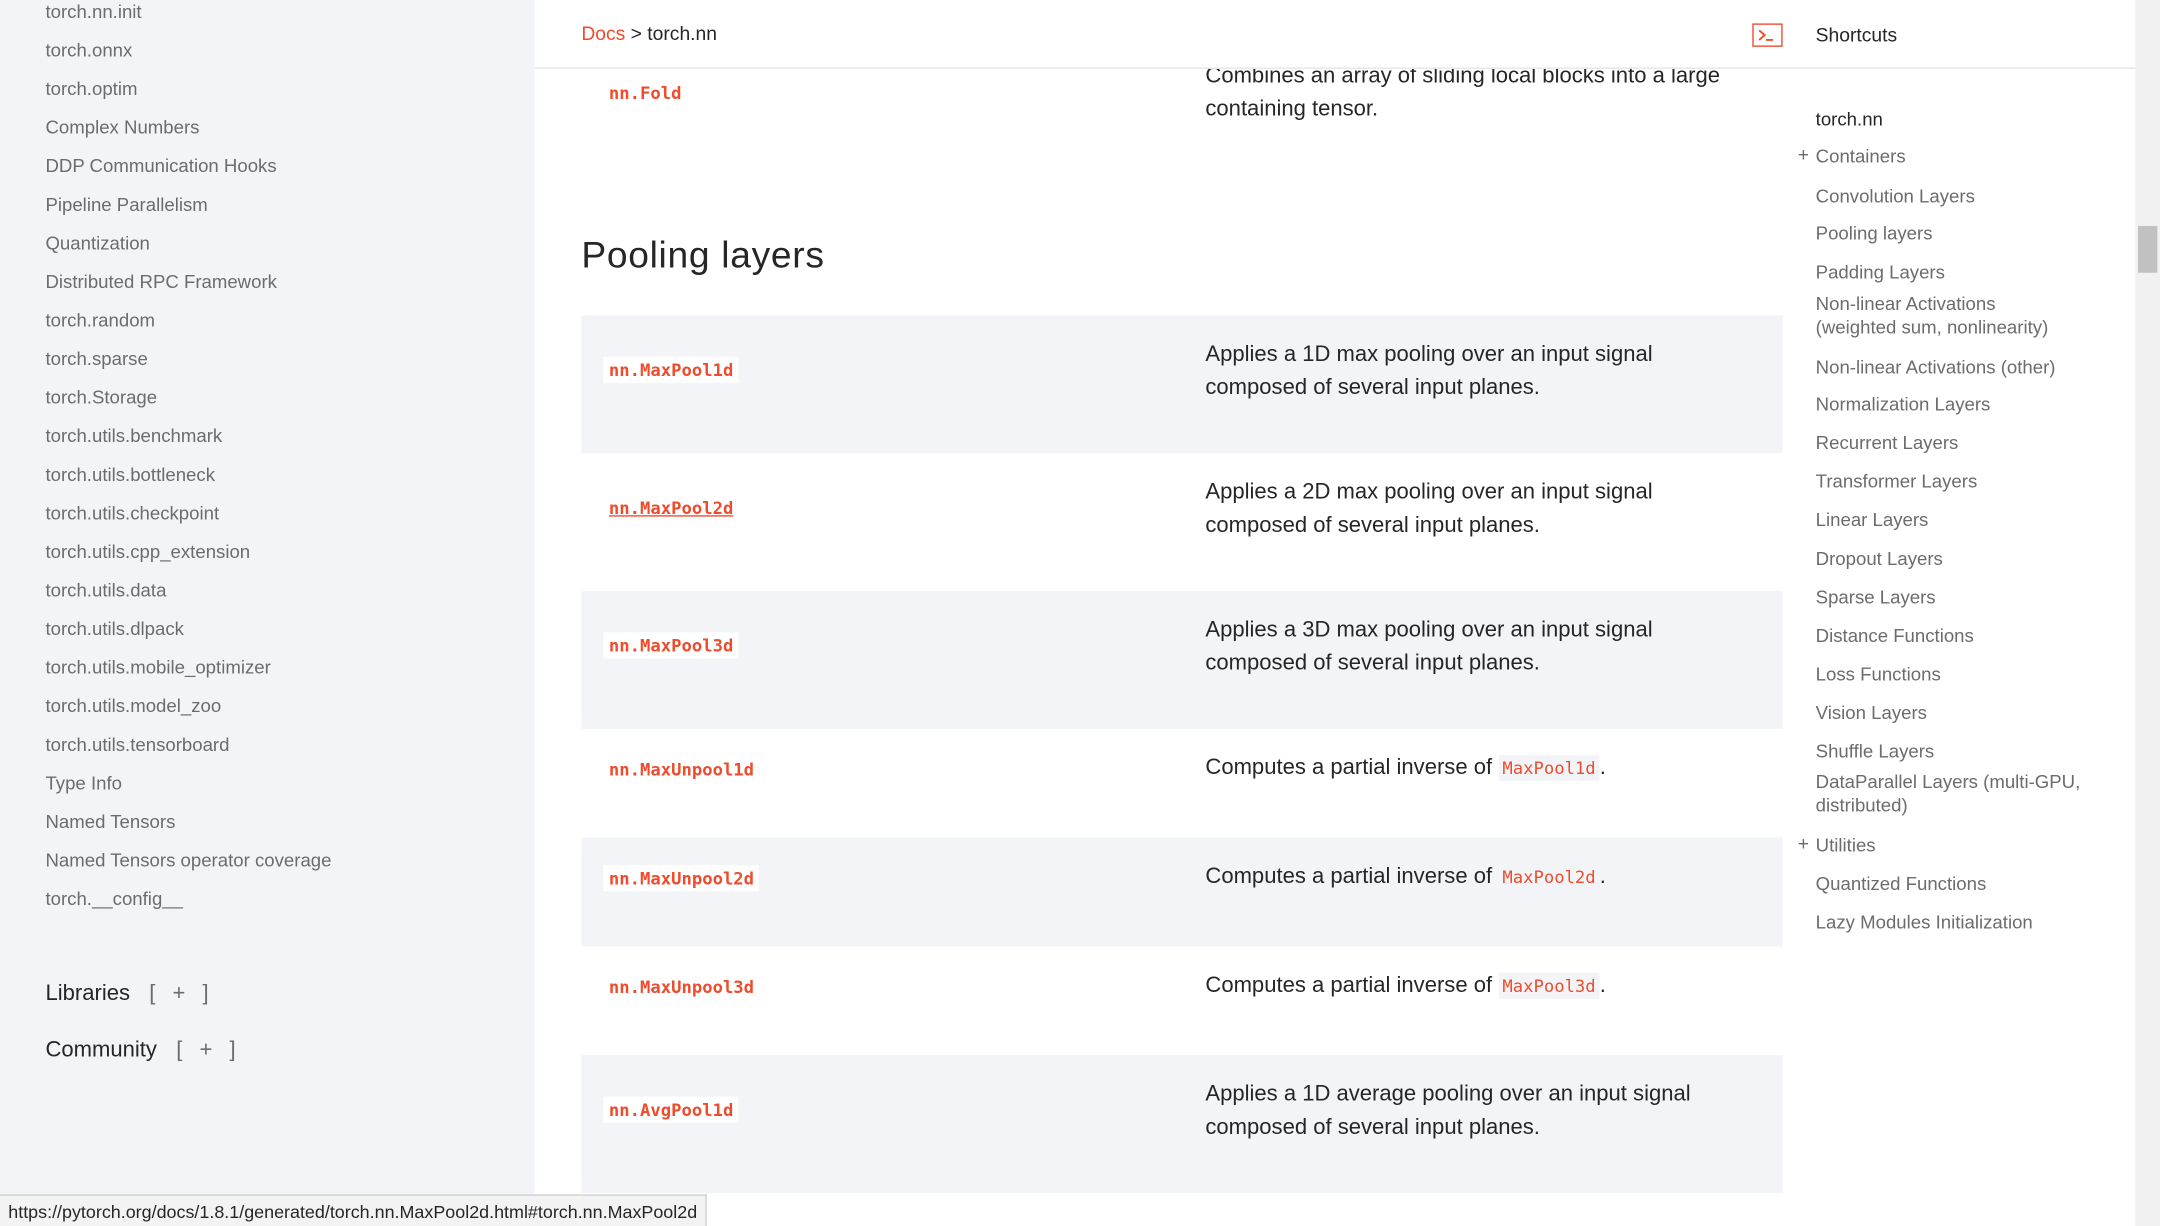 This screenshot has width=2160, height=1226. I want to click on api-description: Computes a partial inverse of MaxPool1d., so click(1480, 768).